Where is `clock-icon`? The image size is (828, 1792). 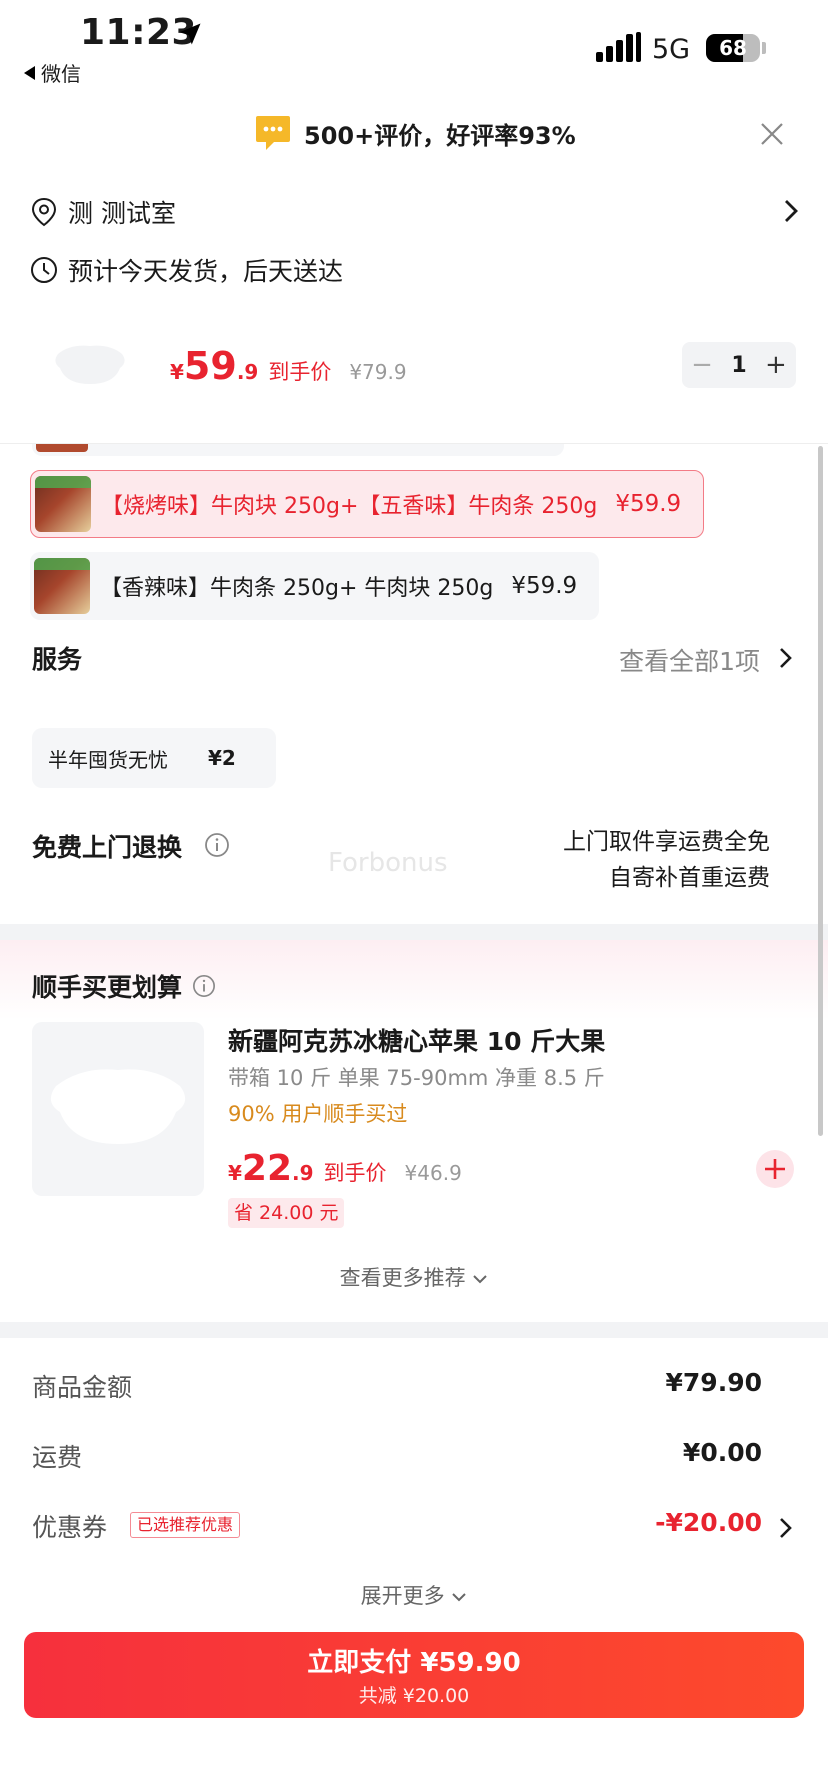 clock-icon is located at coordinates (44, 270).